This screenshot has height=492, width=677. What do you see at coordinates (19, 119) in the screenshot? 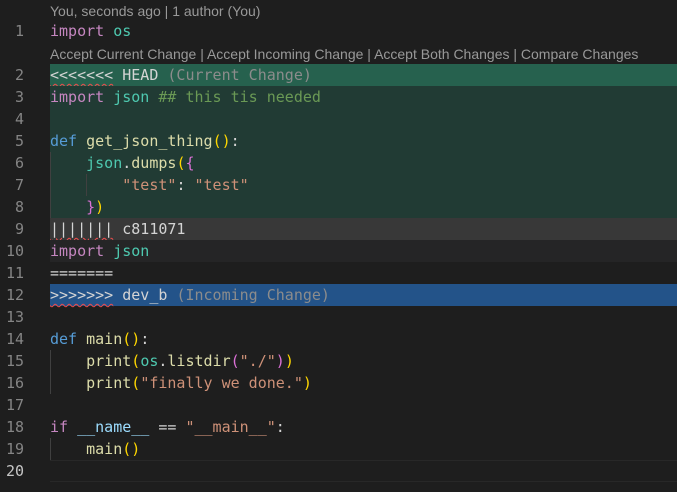
I see `line-number: 4` at bounding box center [19, 119].